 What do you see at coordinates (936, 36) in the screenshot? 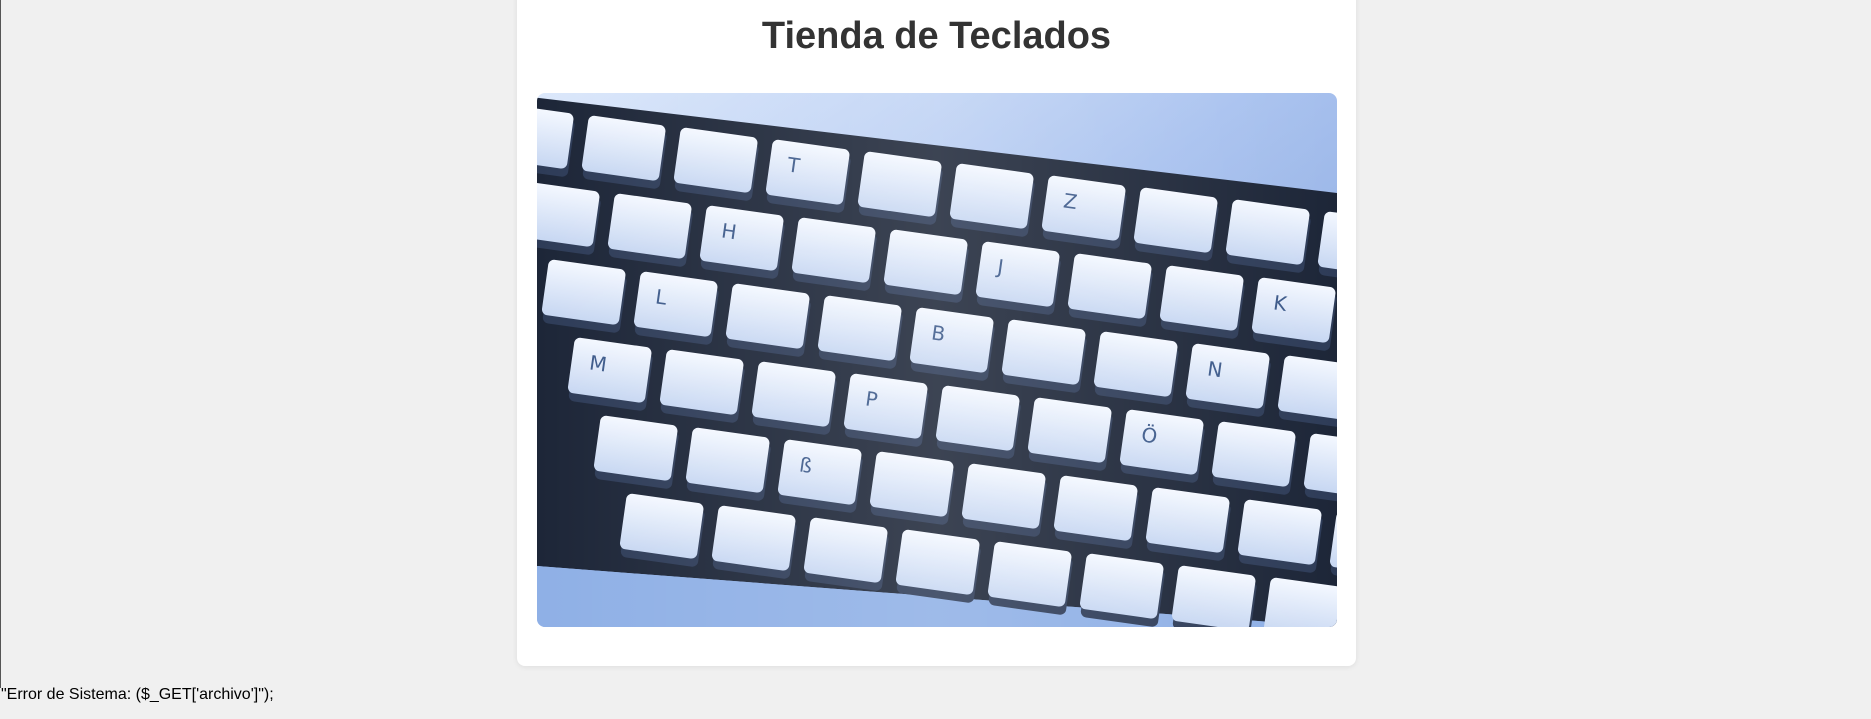
I see `page-title: Tienda de Teclados` at bounding box center [936, 36].